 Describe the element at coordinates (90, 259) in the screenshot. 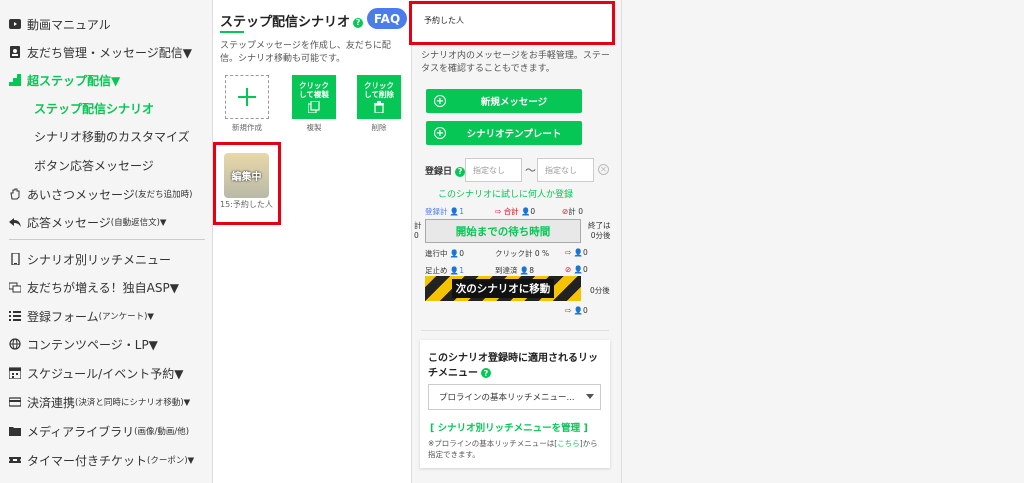

I see `sidebar-item-rich-menu: シナリオ別リッチメニュー` at that location.